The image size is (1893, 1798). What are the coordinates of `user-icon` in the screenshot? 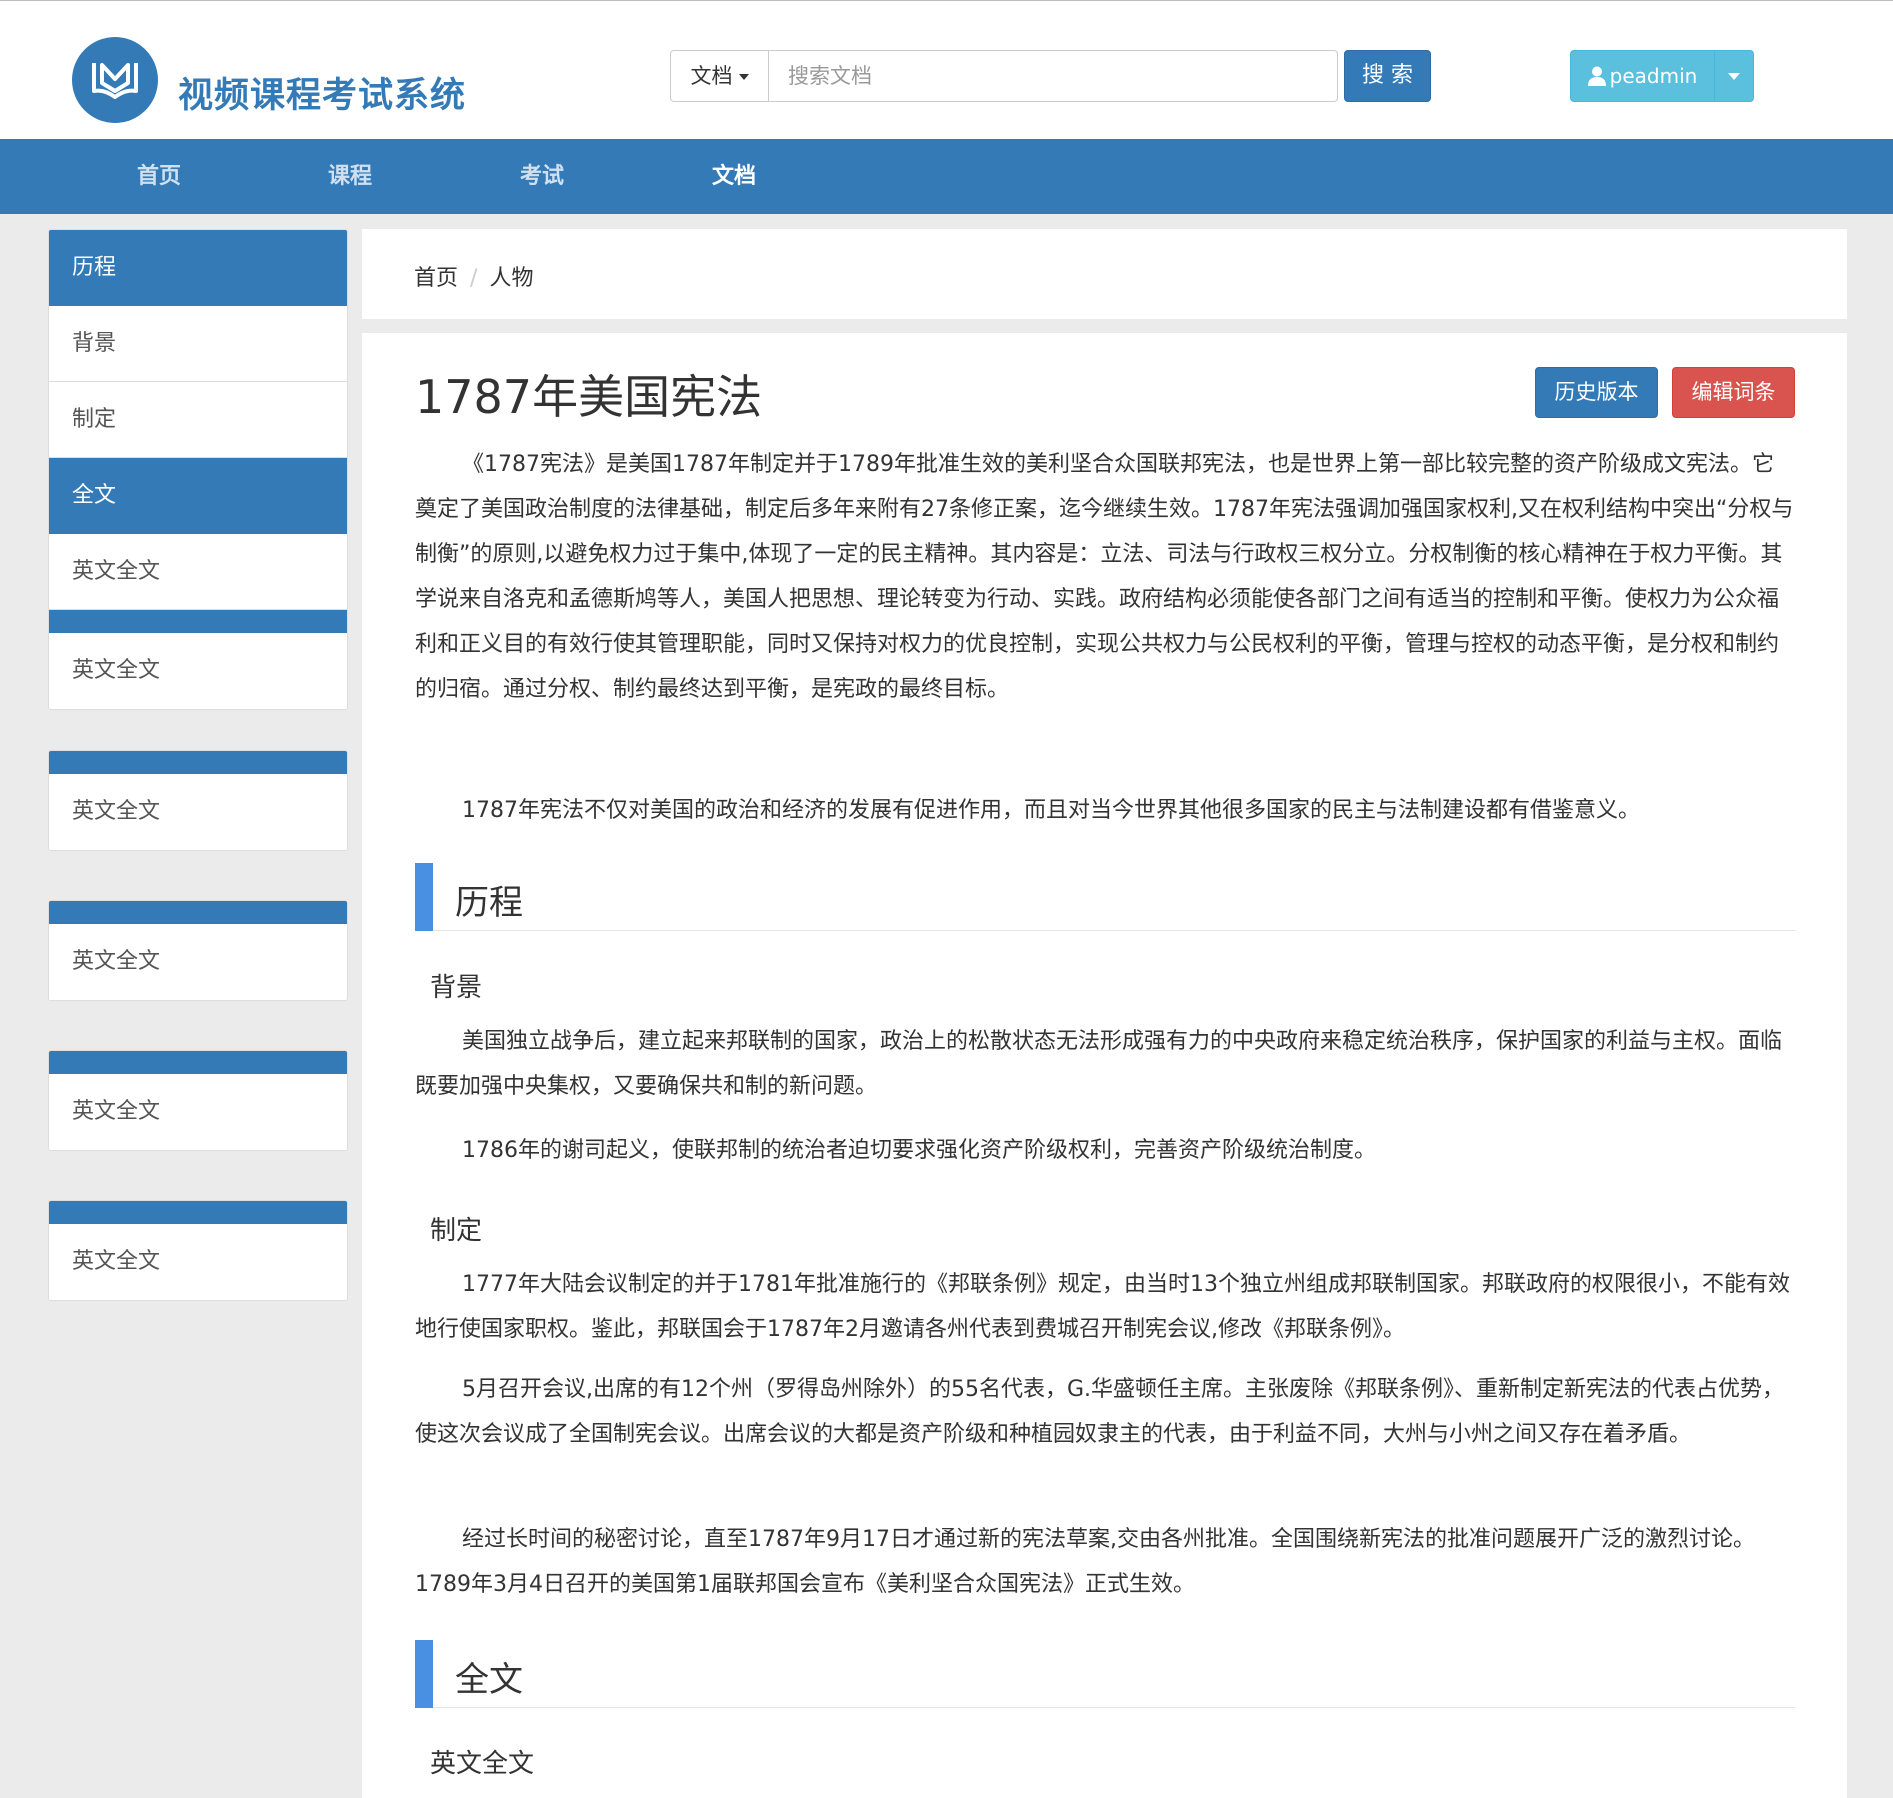 It's located at (1596, 76).